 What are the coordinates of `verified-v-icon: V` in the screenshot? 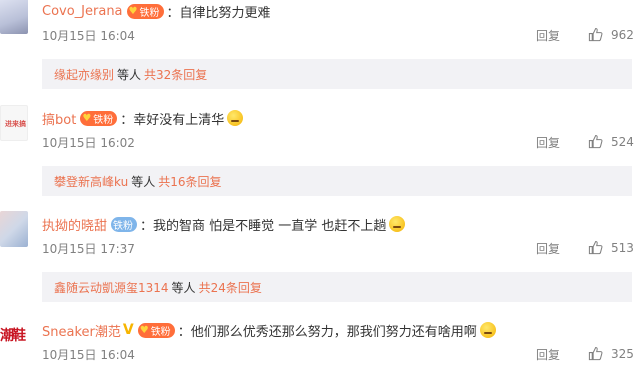 It's located at (128, 330).